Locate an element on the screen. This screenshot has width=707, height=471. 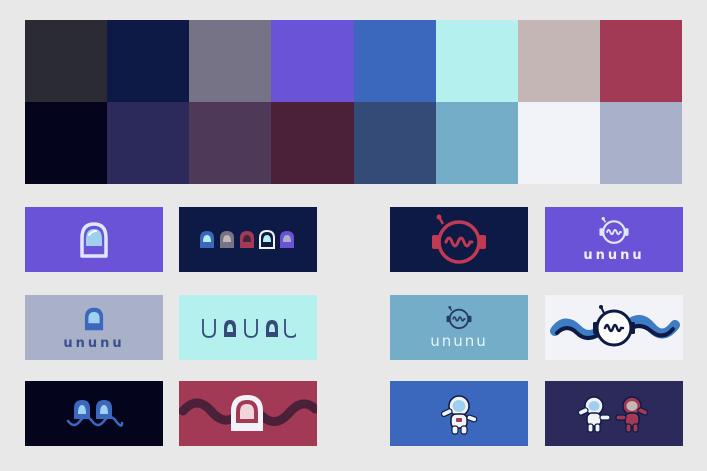
logo-card-helmet-row-navy is located at coordinates (248, 239).